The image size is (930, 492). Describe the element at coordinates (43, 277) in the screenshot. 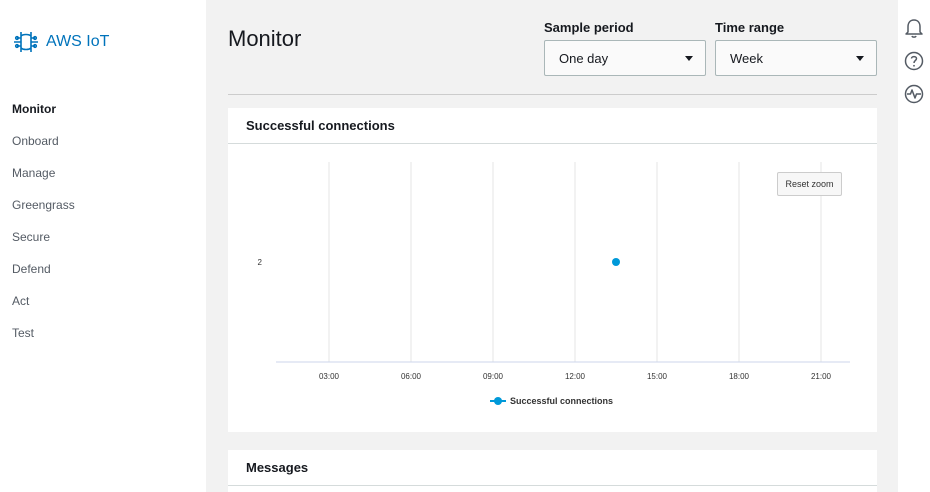

I see `sidebar-item-defend: Defend` at that location.